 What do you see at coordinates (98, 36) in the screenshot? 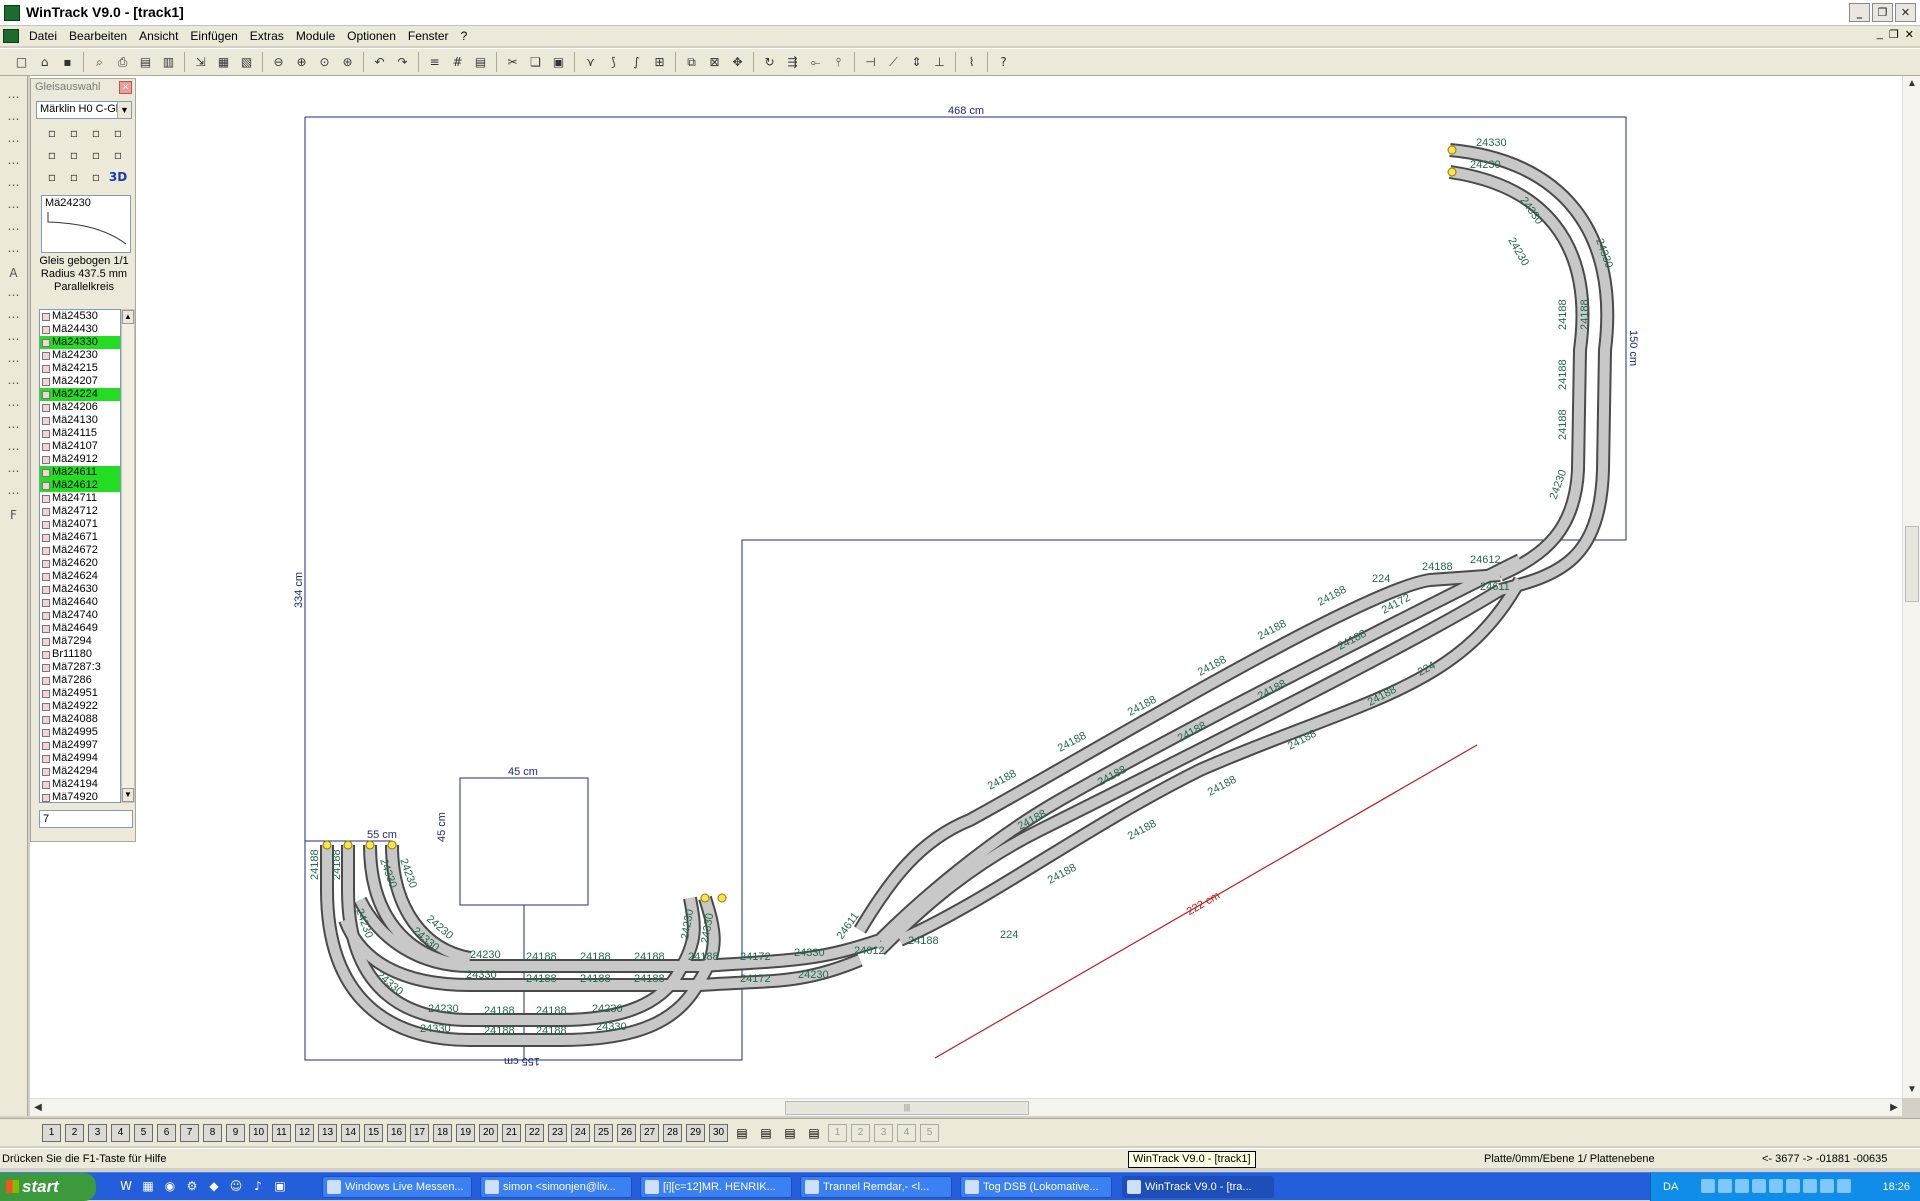
I see `menu-bearbeiten: Bearbeiten` at bounding box center [98, 36].